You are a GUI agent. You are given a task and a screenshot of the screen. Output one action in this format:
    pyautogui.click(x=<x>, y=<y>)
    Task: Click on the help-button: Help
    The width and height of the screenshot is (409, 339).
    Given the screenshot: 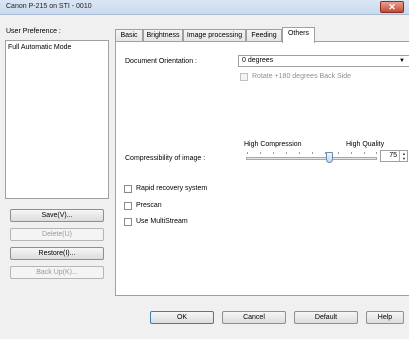 What is the action you would take?
    pyautogui.click(x=385, y=317)
    